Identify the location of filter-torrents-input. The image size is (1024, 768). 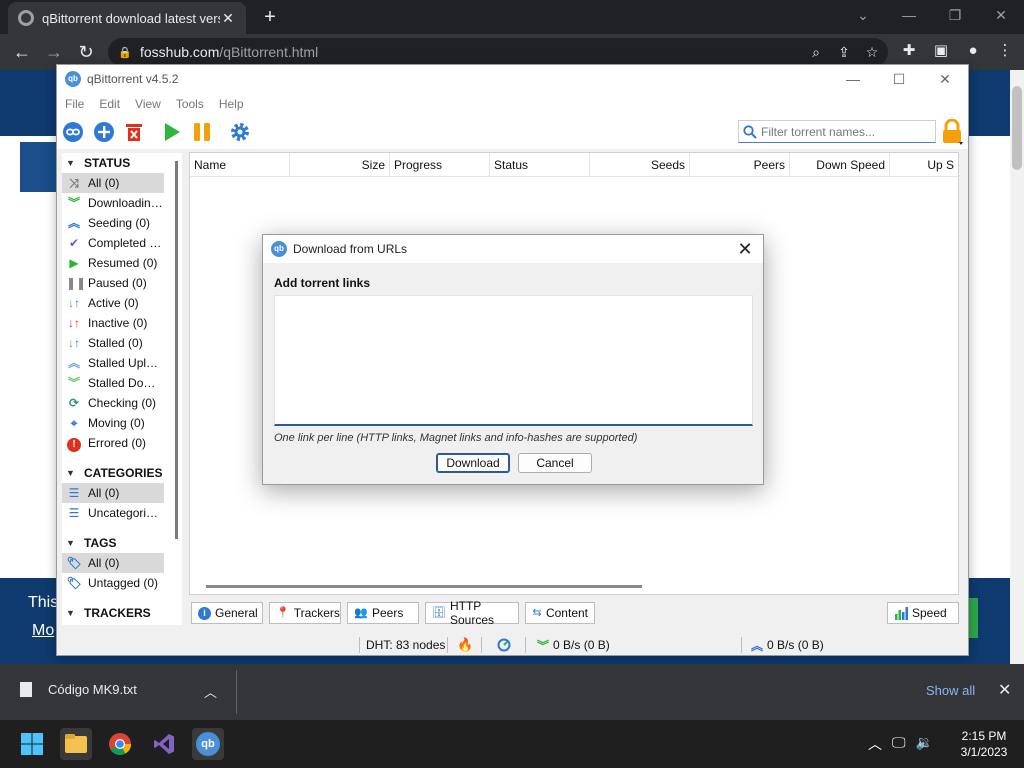
(846, 131).